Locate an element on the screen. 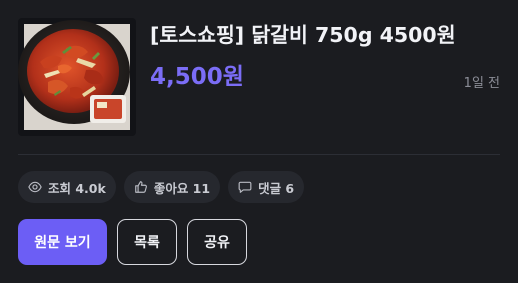 The width and height of the screenshot is (518, 283). product-price: 4,500원 is located at coordinates (197, 77).